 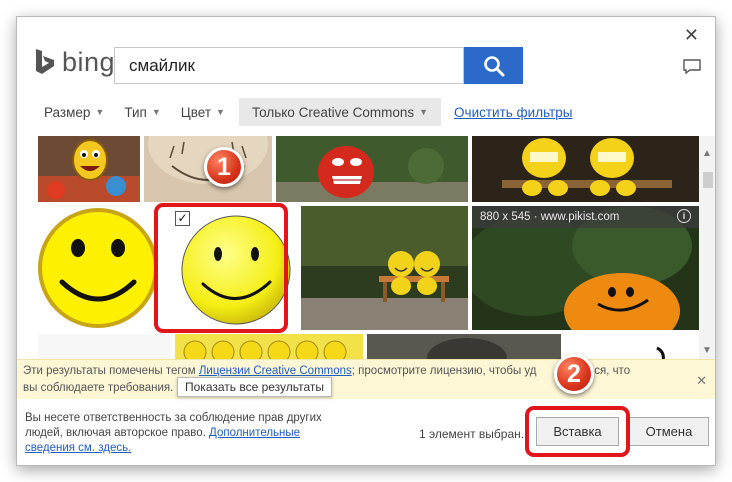 I want to click on notice-text: ; просмотрите лицензию, чтобы уд, so click(x=444, y=371).